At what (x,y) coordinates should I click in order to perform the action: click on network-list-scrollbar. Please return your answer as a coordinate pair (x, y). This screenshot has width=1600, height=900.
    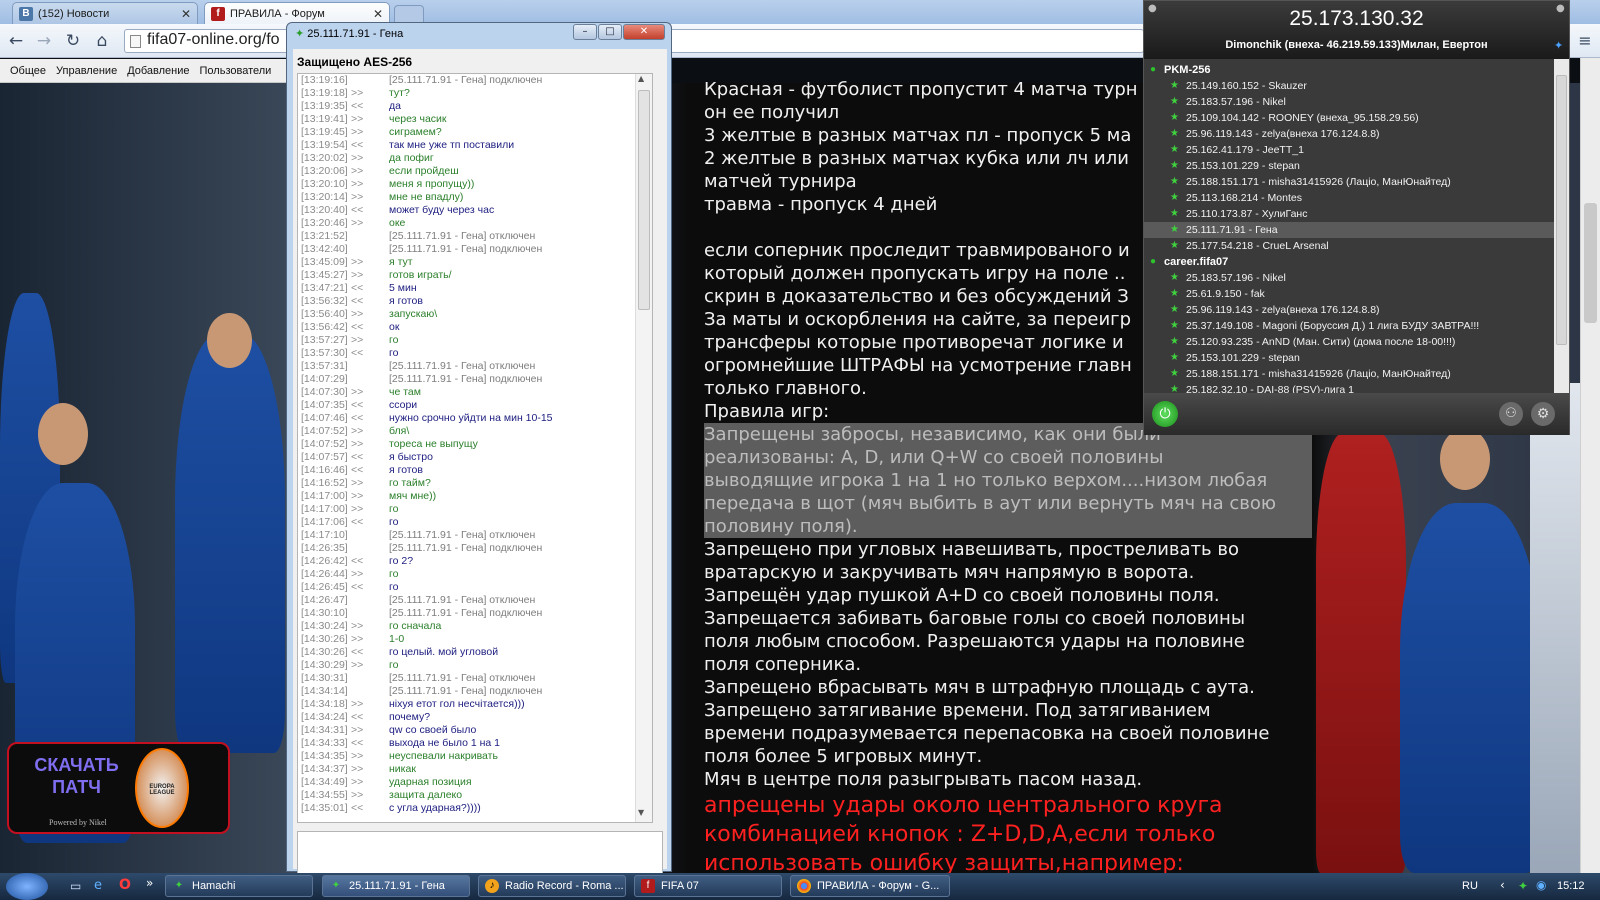
    Looking at the image, I should click on (1561, 226).